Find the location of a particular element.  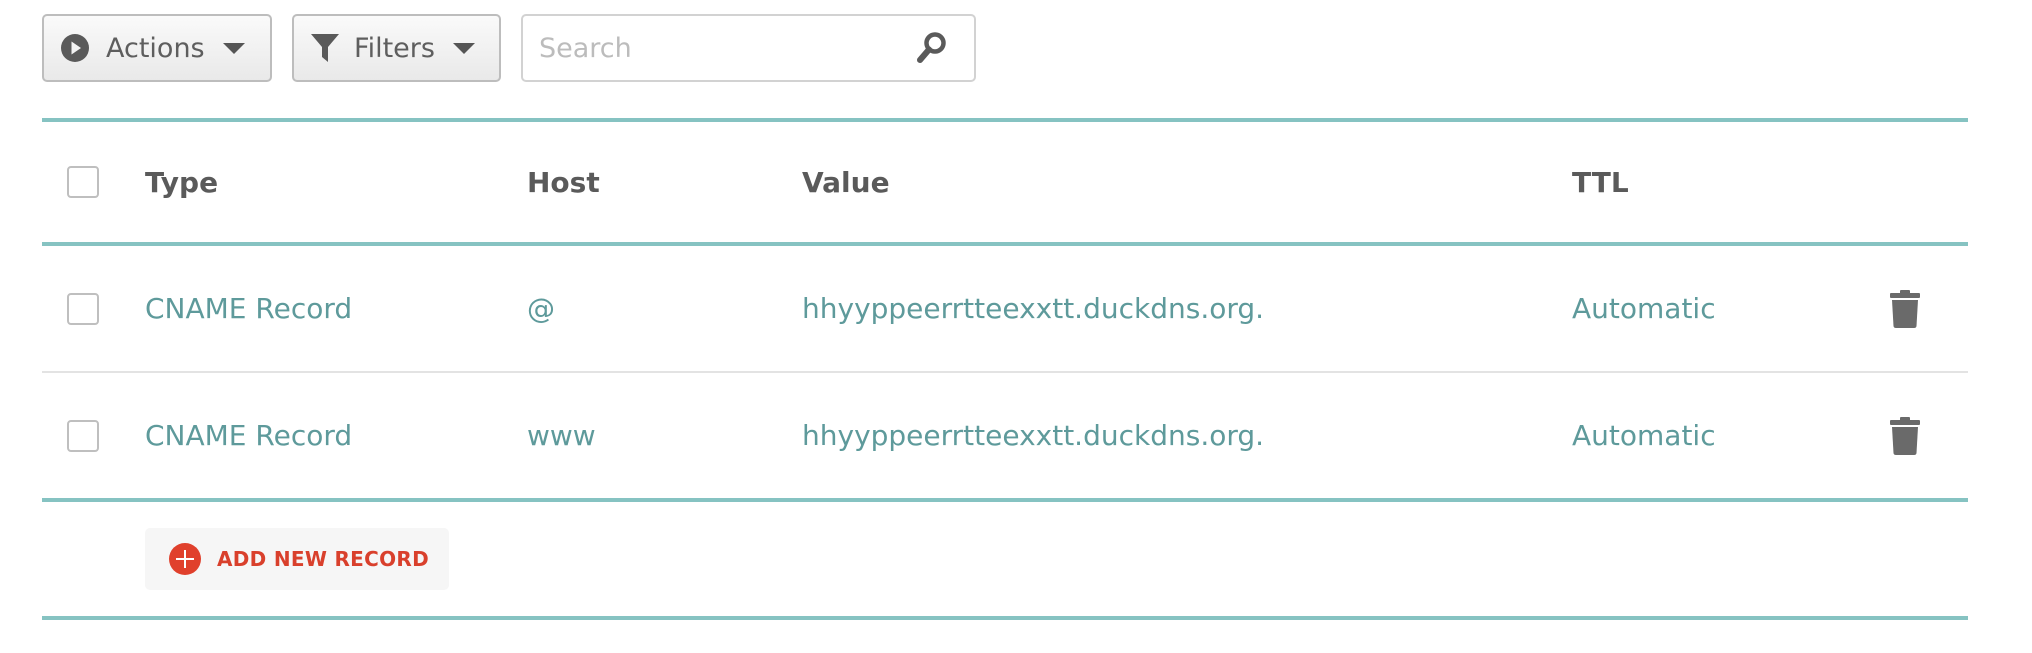

search-icon is located at coordinates (932, 48).